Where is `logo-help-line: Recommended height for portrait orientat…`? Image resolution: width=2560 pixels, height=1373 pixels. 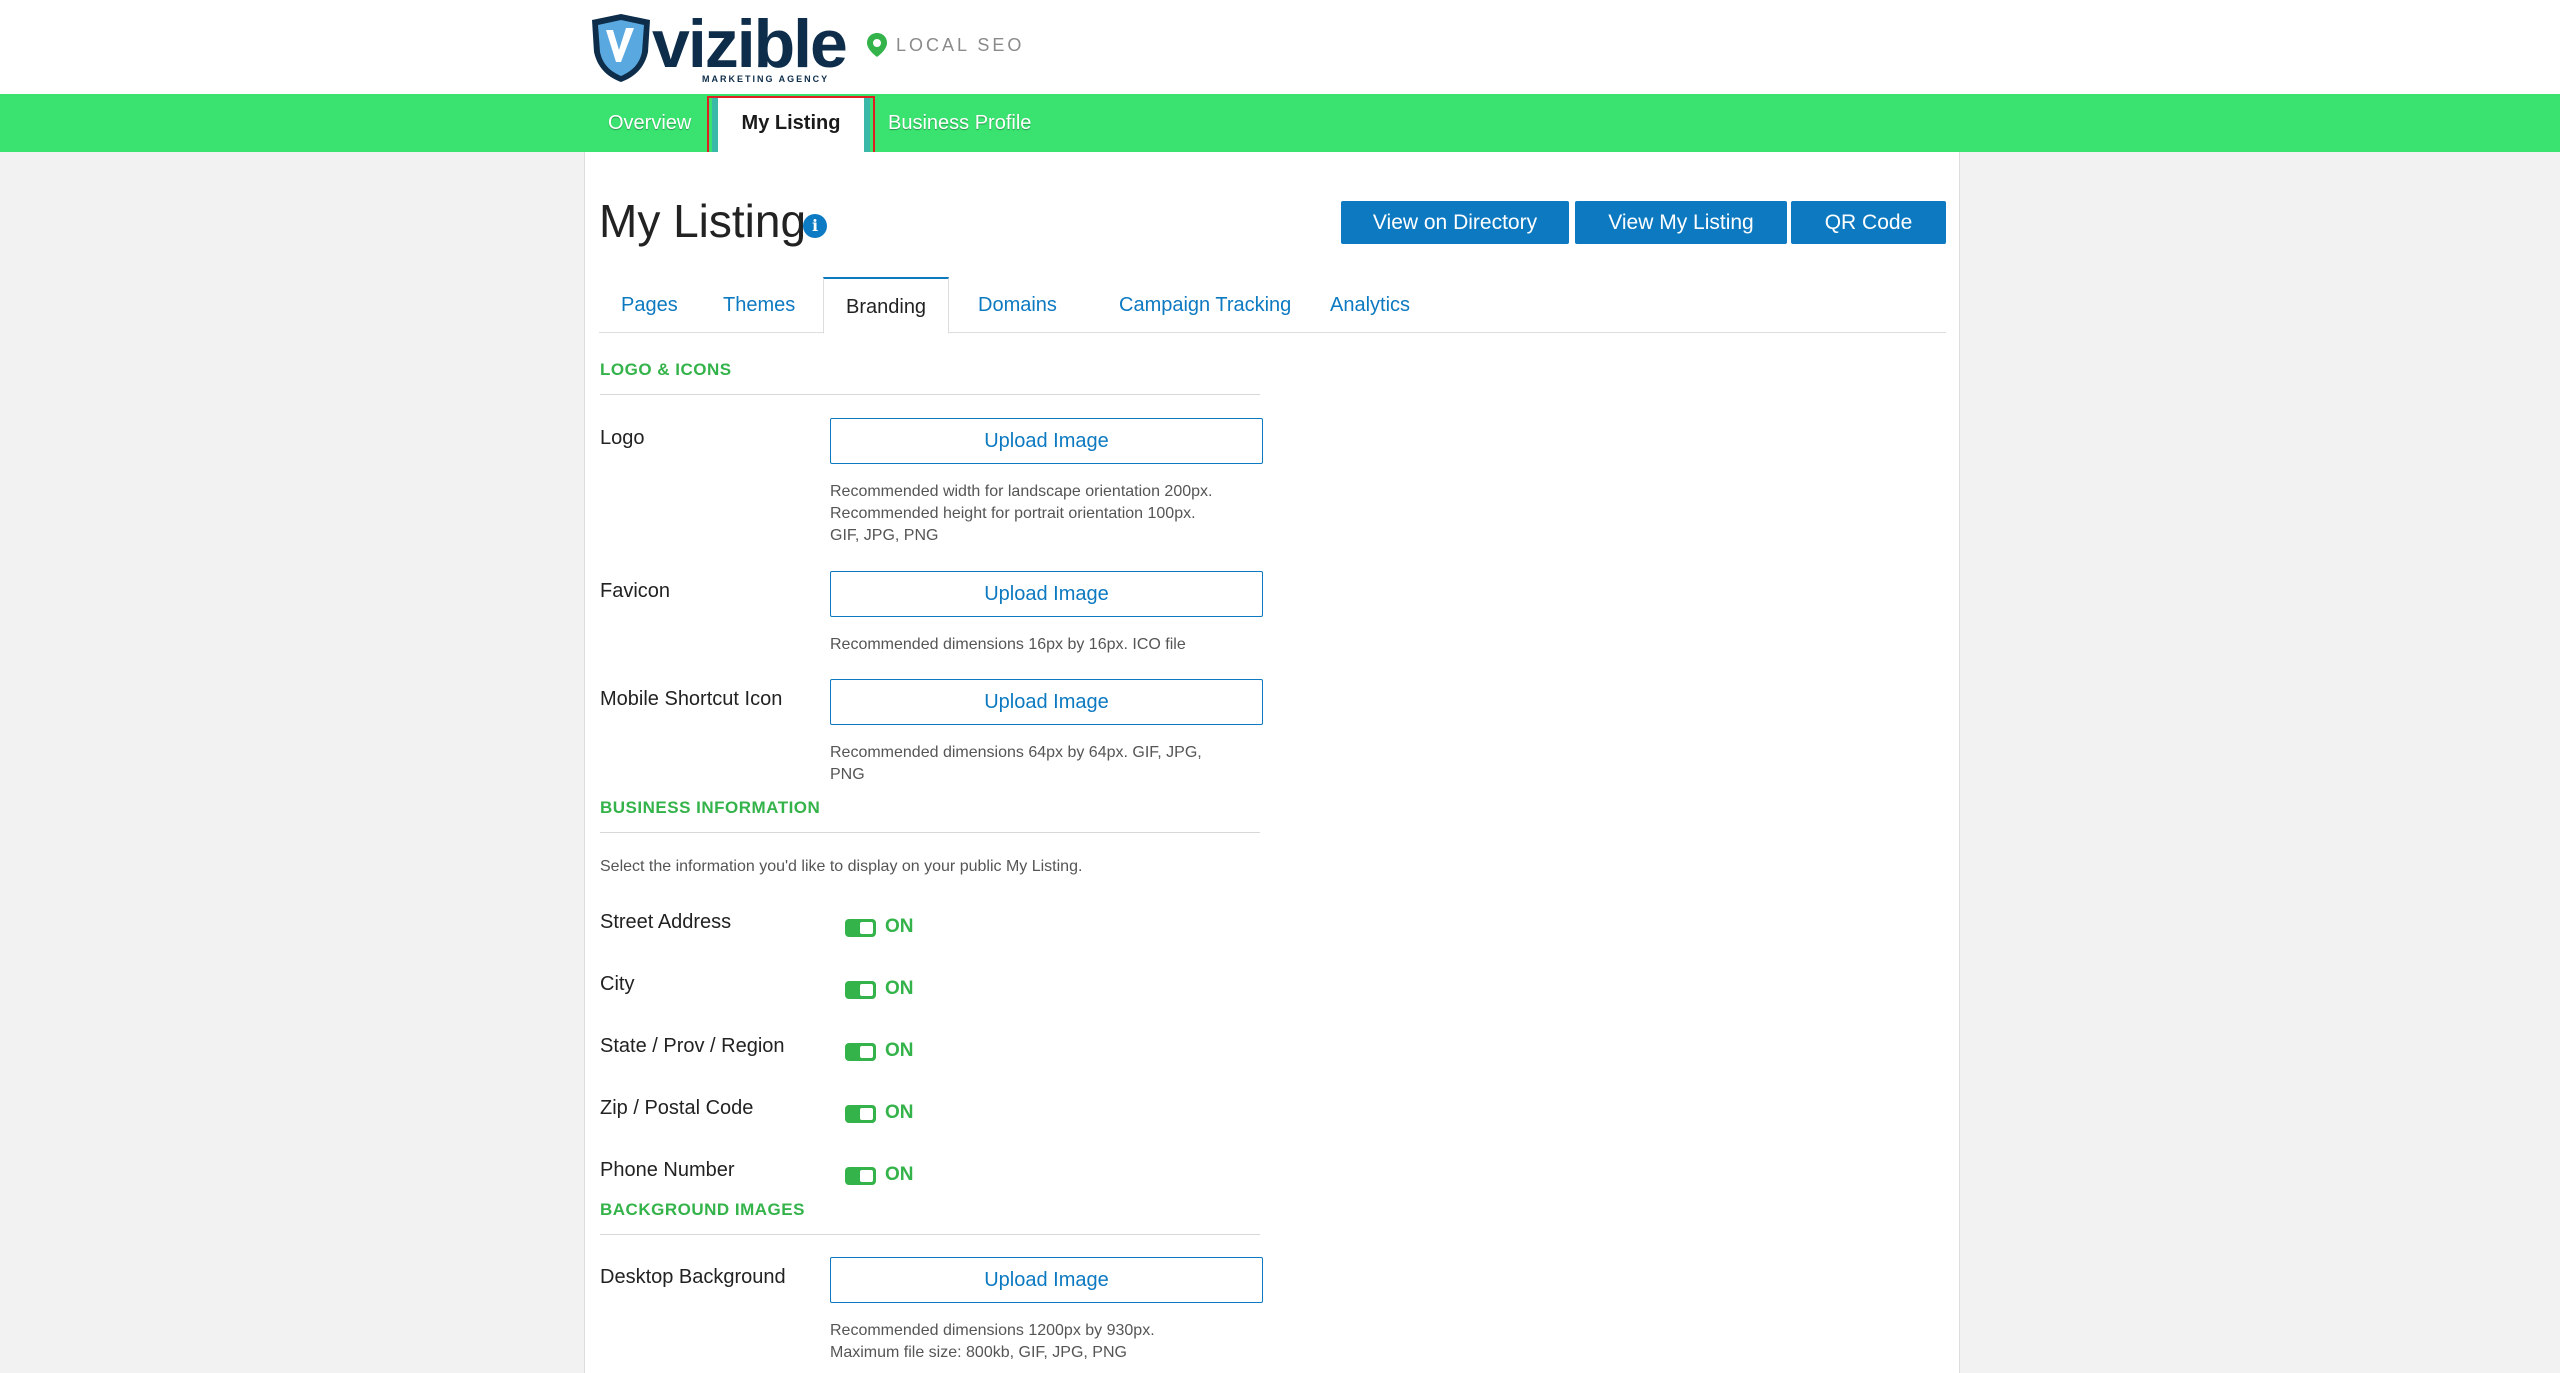 logo-help-line: Recommended height for portrait orientat… is located at coordinates (1013, 513).